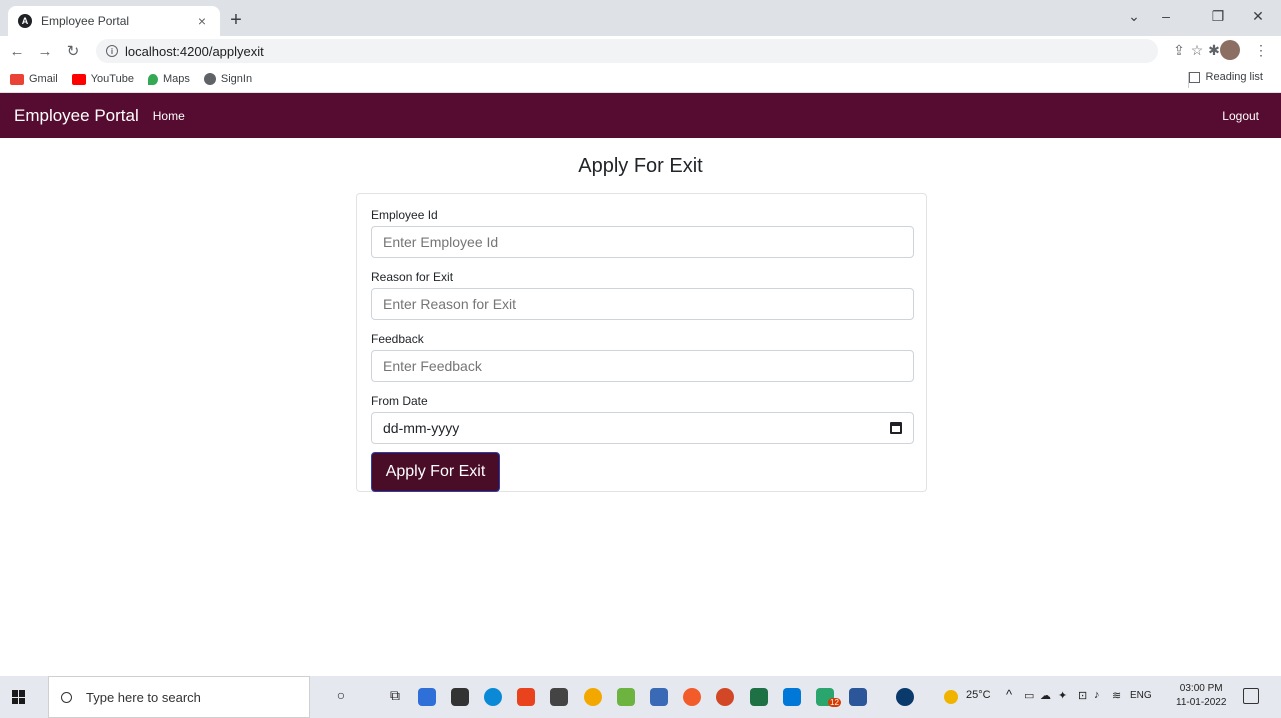 Image resolution: width=1281 pixels, height=718 pixels. Describe the element at coordinates (152, 79) in the screenshot. I see `maps-icon` at that location.